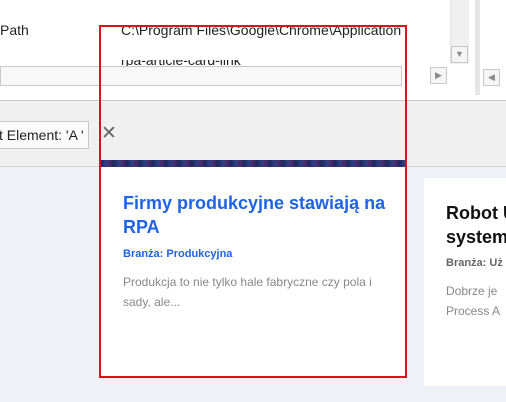 Image resolution: width=506 pixels, height=402 pixels. Describe the element at coordinates (178, 254) in the screenshot. I see `article-card-category: Branża: Produkcyjna` at that location.